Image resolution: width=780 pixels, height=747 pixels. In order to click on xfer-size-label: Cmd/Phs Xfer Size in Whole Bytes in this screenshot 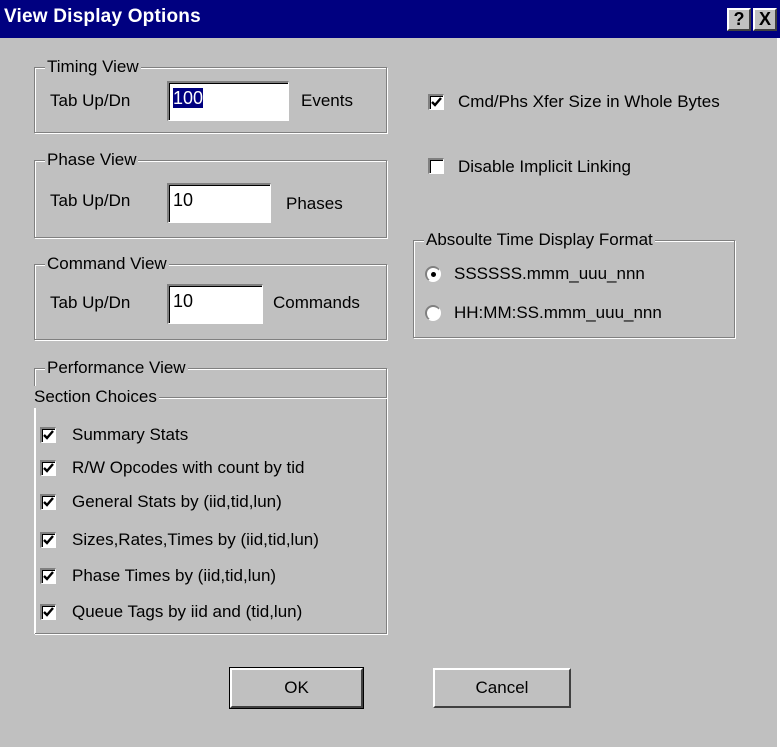, I will do `click(589, 102)`.